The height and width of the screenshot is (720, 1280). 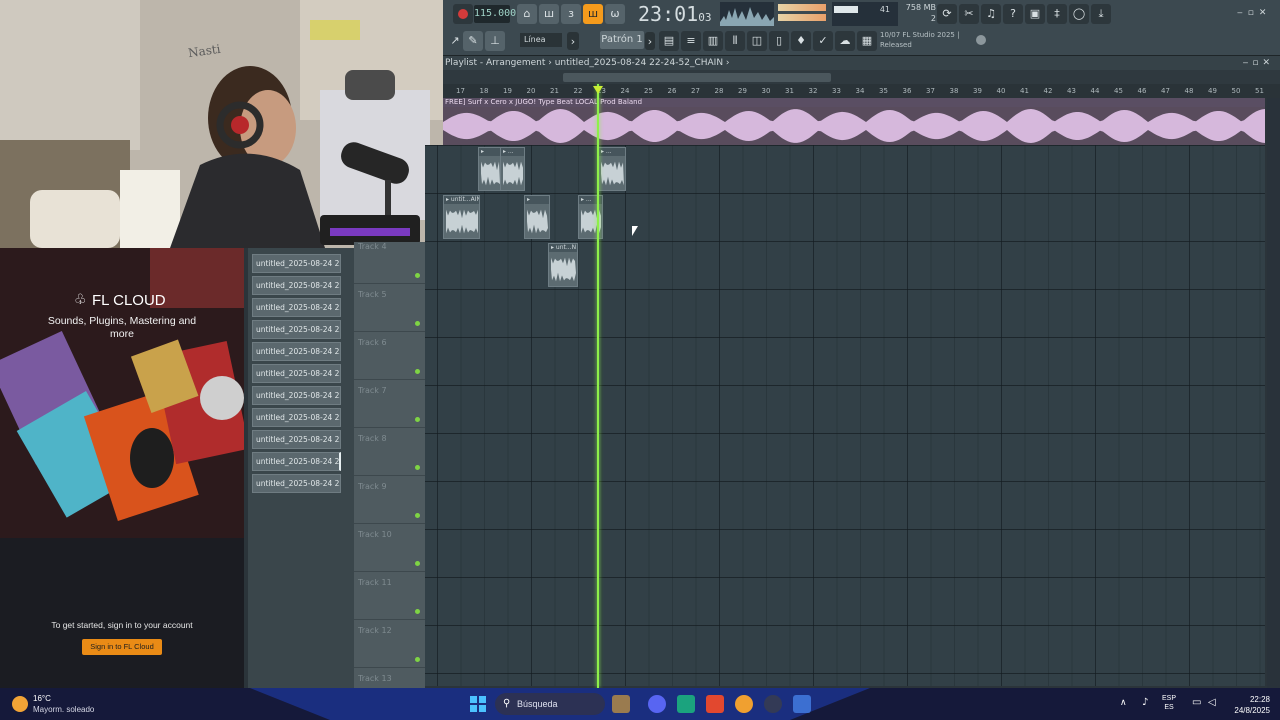 What do you see at coordinates (845, 41) in the screenshot?
I see `cloud-icon: ☁` at bounding box center [845, 41].